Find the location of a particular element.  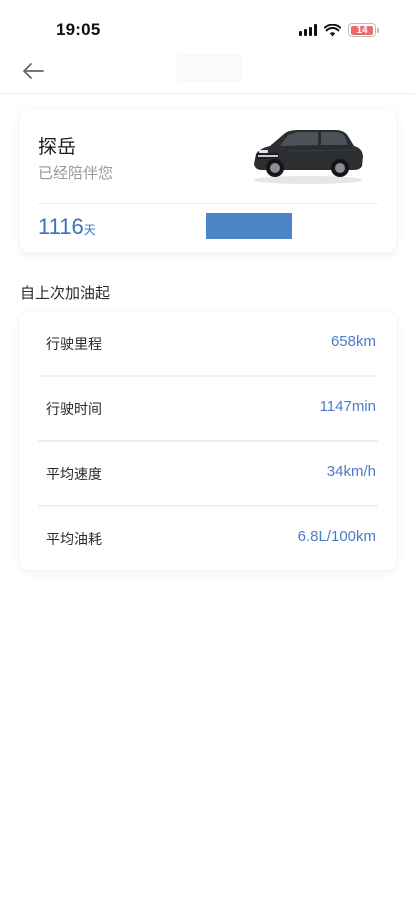

days-unit: 天 is located at coordinates (89, 230).